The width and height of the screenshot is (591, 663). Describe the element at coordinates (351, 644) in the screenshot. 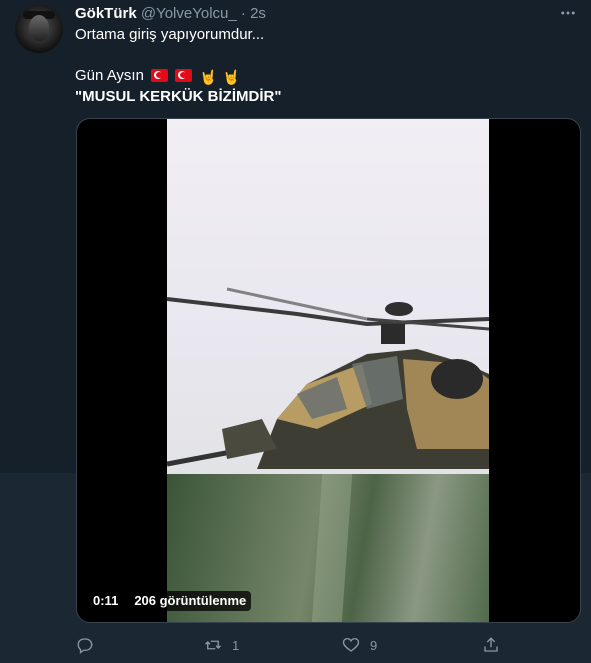

I see `heart-icon` at that location.